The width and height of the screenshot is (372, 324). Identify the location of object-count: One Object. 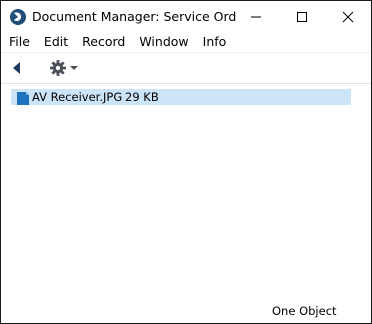
(304, 311).